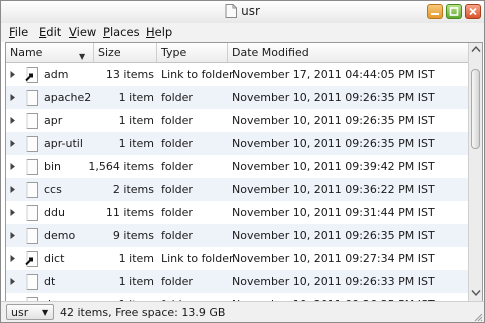 The width and height of the screenshot is (485, 323). I want to click on file-date-modified: November 17, 2011 04:44:05 PM IST, so click(333, 74).